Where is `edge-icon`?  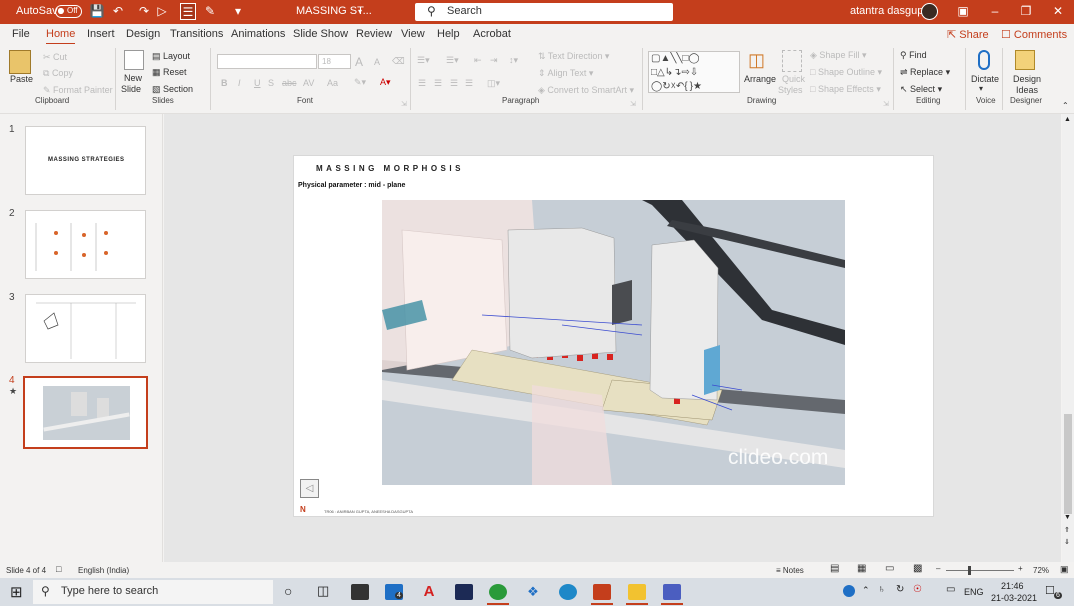 edge-icon is located at coordinates (568, 592).